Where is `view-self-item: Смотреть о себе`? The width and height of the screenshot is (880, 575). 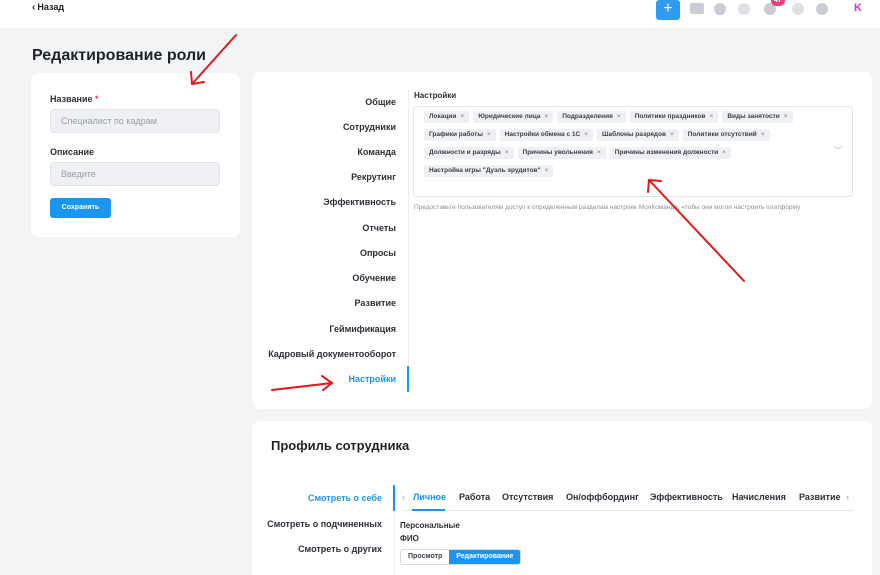
view-self-item: Смотреть о себе is located at coordinates (345, 498).